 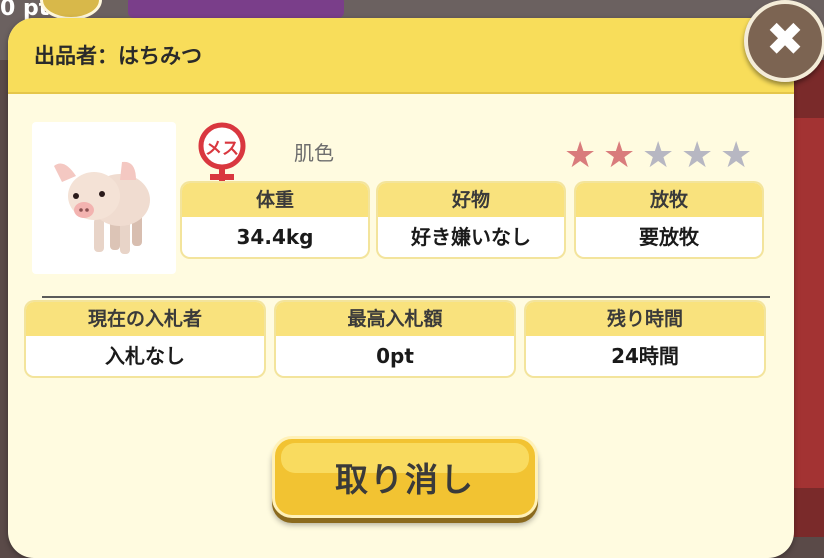 What do you see at coordinates (145, 339) in the screenshot?
I see `stat-current-bidder: 現在の入札者 入札なし` at bounding box center [145, 339].